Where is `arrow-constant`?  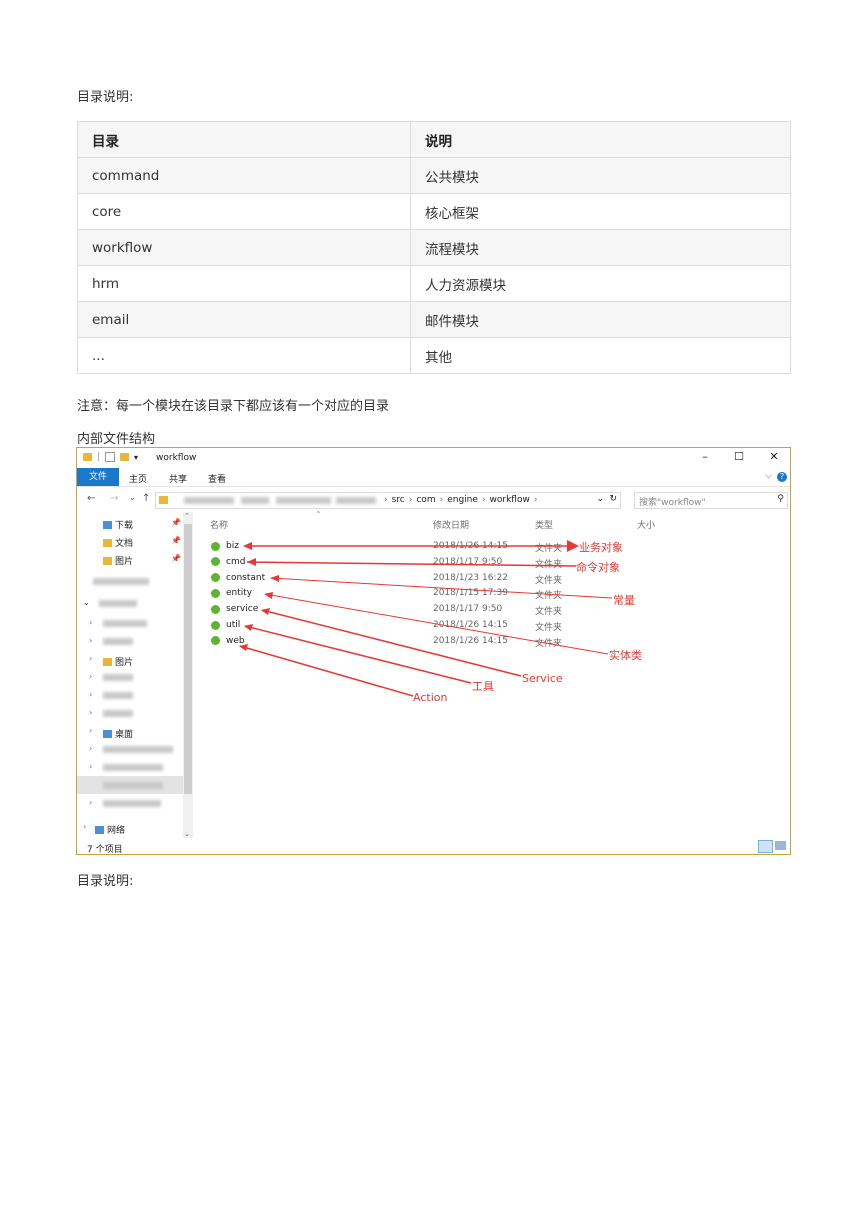
arrow-constant is located at coordinates (441, 588).